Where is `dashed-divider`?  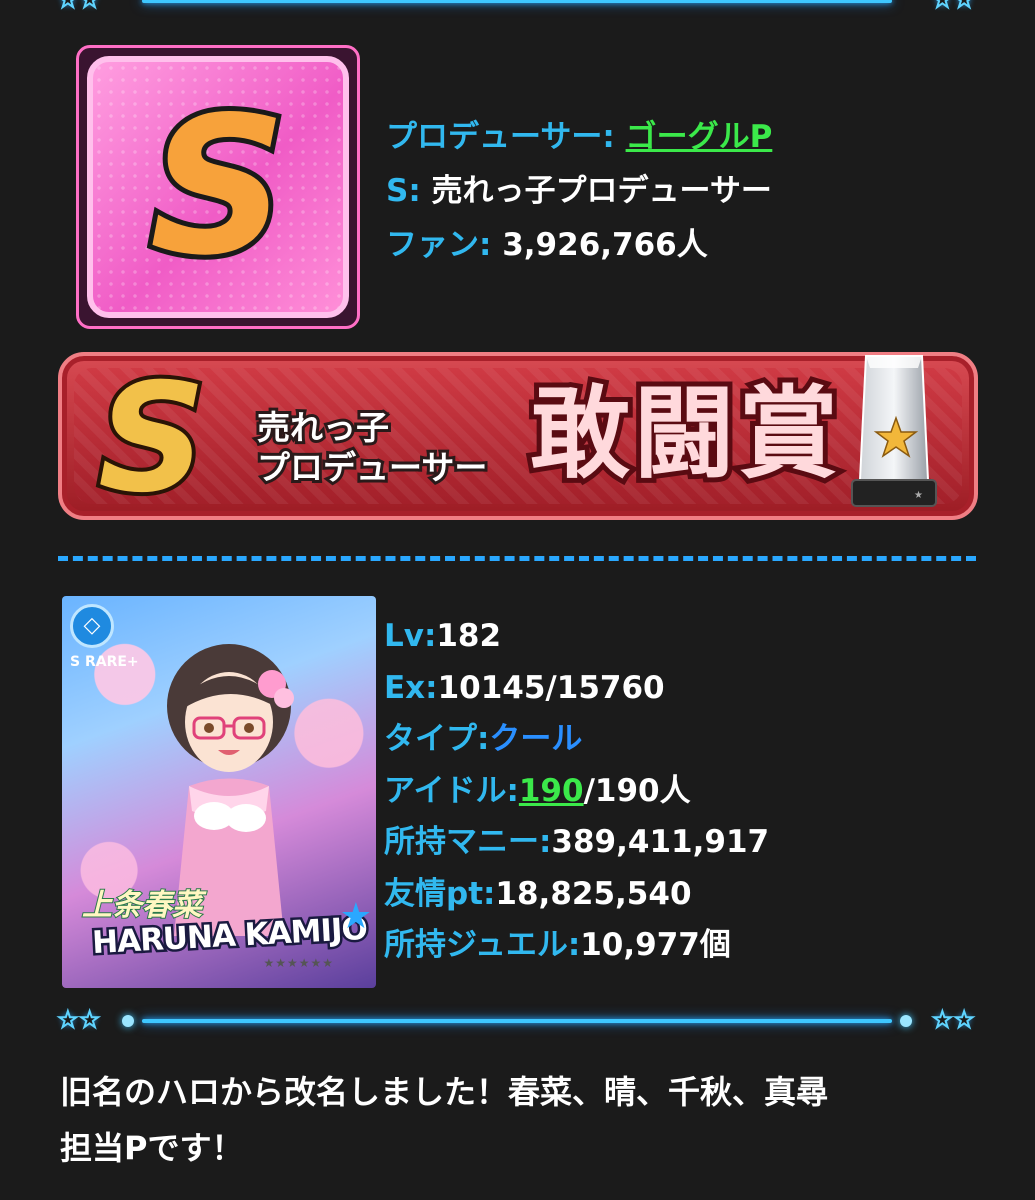 dashed-divider is located at coordinates (517, 558).